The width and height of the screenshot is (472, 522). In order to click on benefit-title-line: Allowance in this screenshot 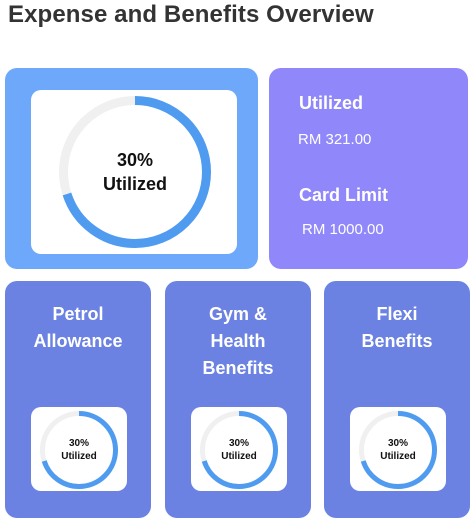, I will do `click(78, 341)`.